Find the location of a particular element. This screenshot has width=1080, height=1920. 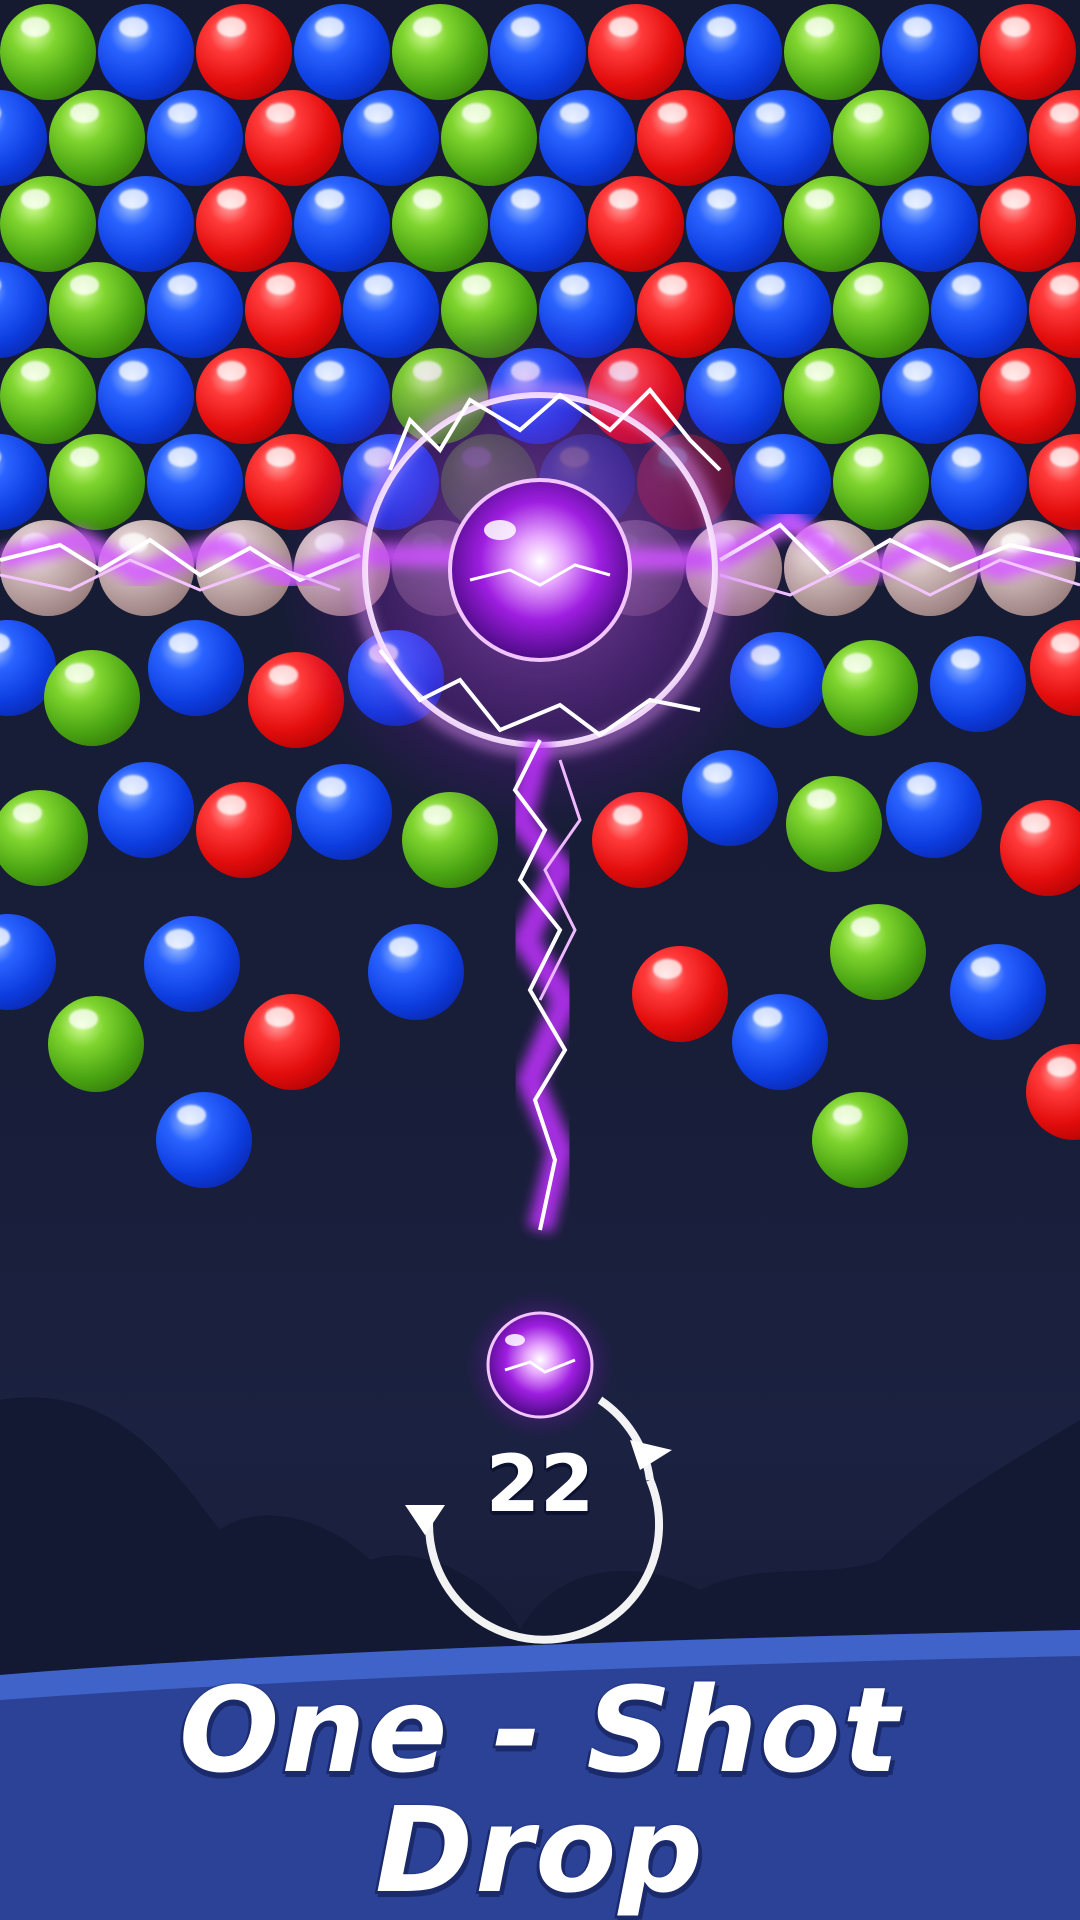

promo-title: One - Shot Drop is located at coordinates (540, 1790).